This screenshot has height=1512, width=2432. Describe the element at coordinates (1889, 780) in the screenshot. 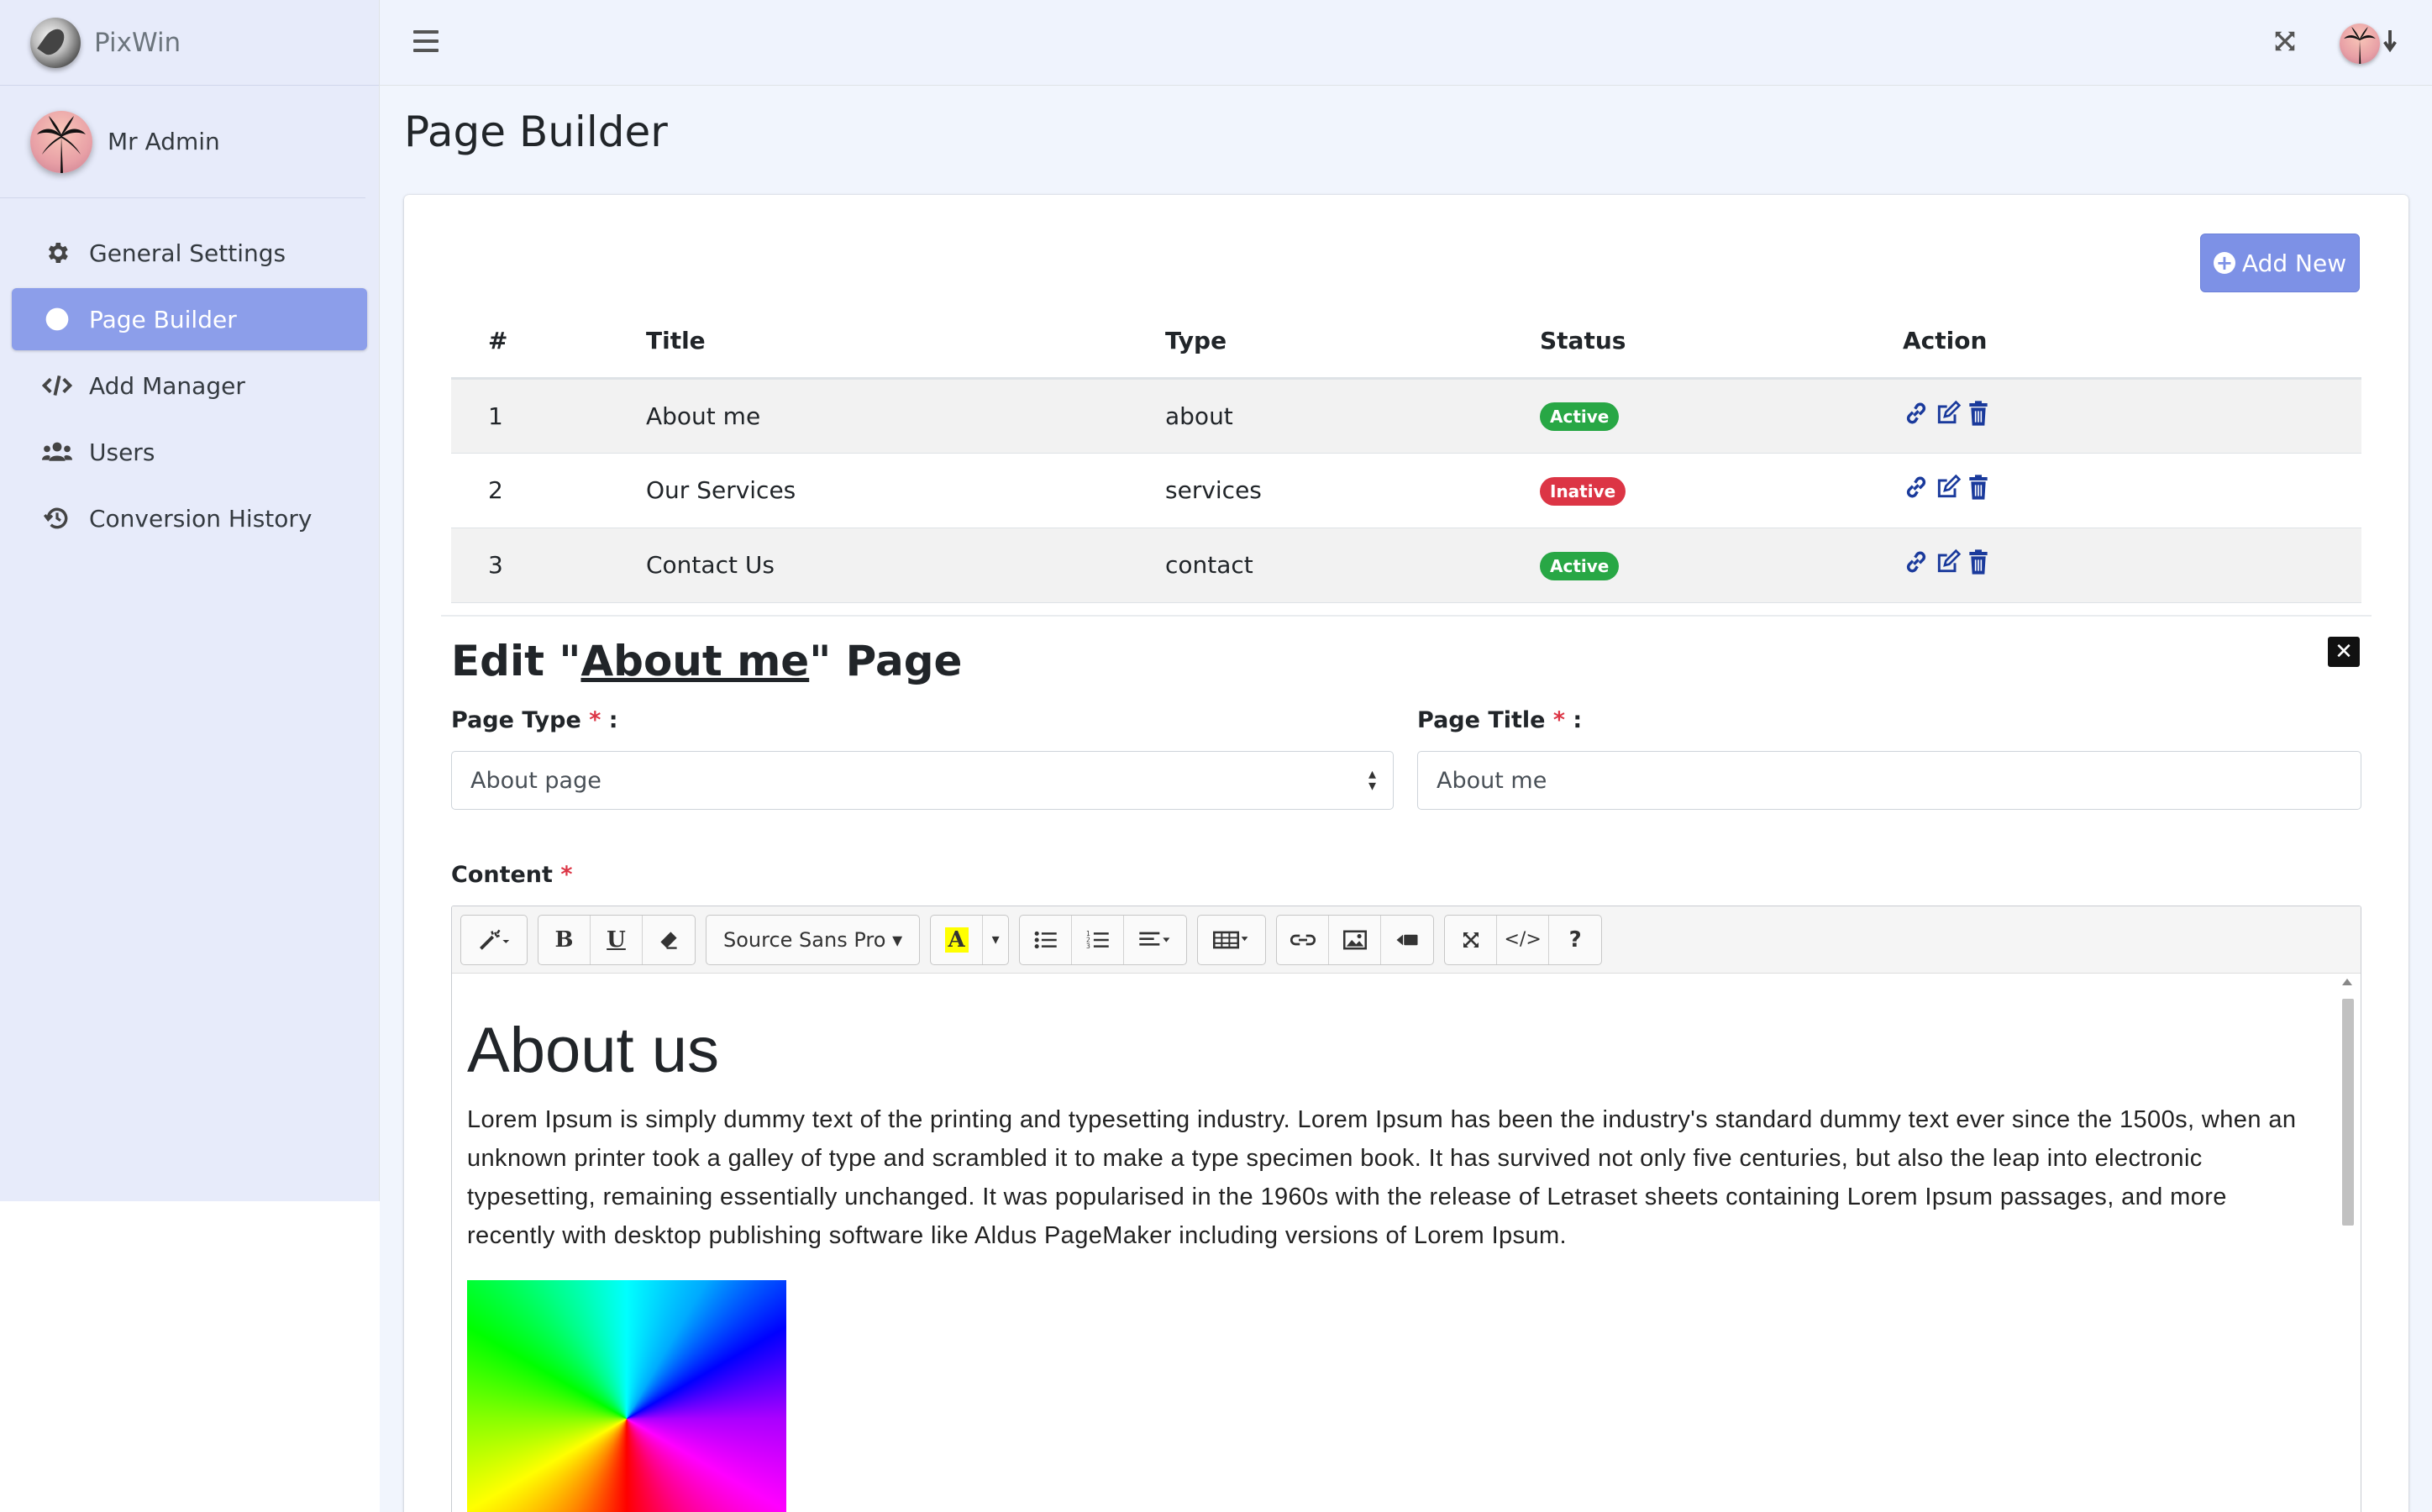

I see `page-title-input: About me` at that location.